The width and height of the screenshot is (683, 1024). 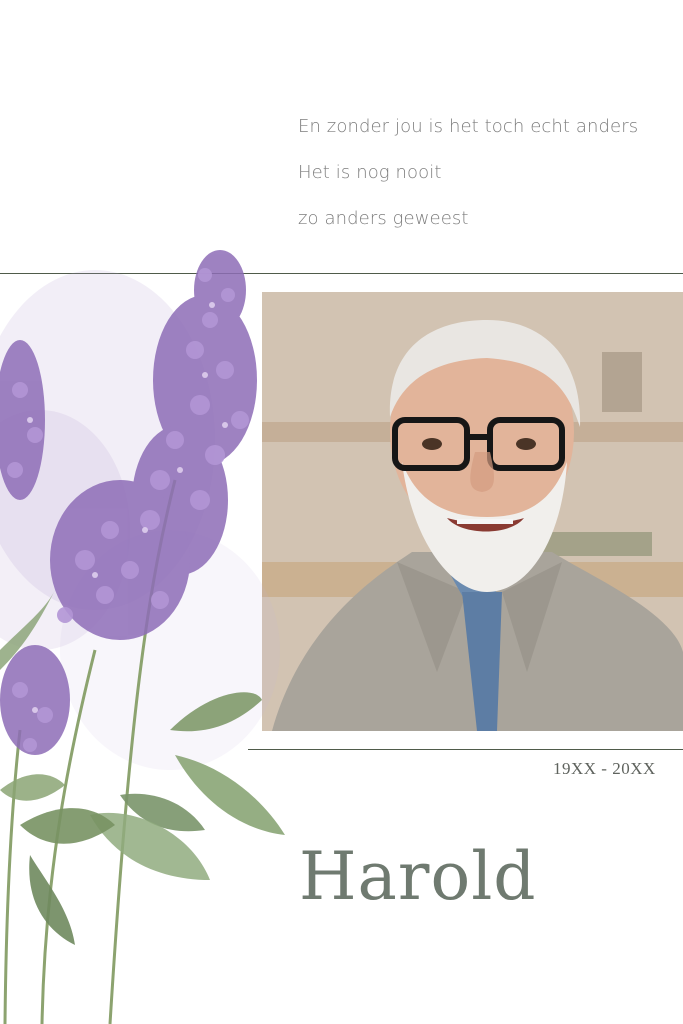 What do you see at coordinates (604, 768) in the screenshot?
I see `life-years: 19XX - 20XX` at bounding box center [604, 768].